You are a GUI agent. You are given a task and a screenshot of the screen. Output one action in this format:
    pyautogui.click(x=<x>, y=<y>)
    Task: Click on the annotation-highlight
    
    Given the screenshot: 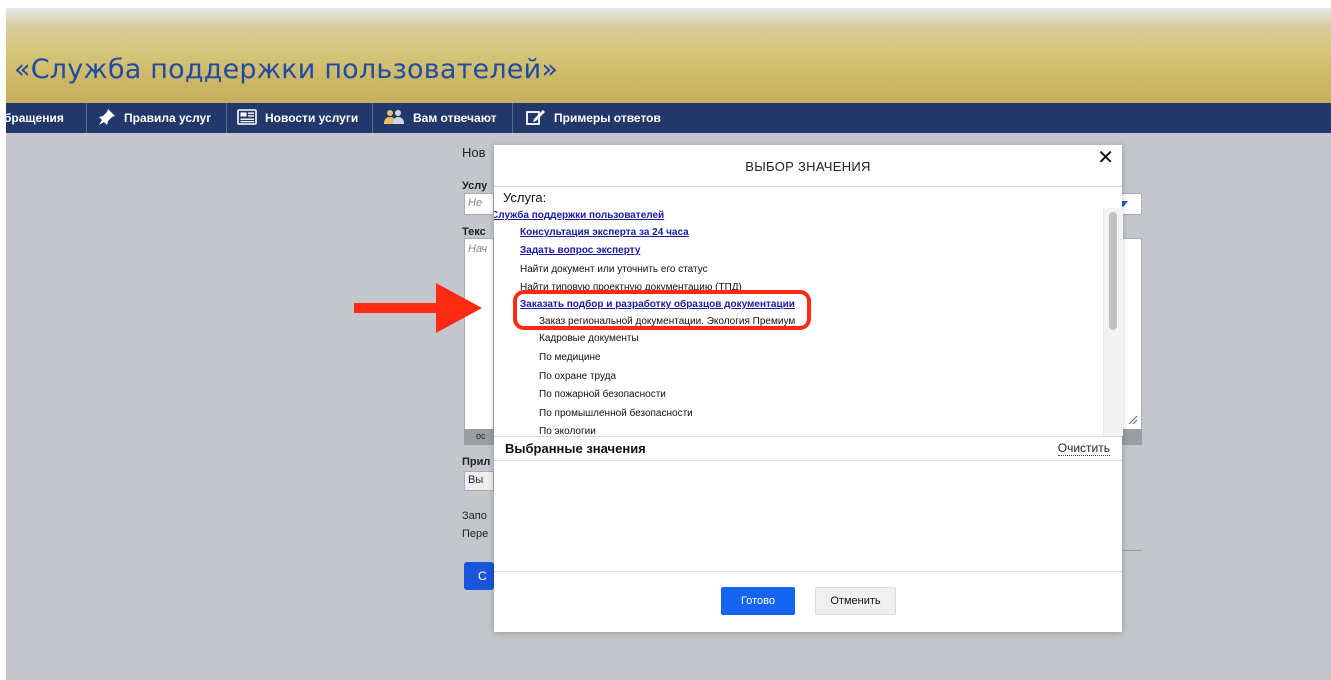 What is the action you would take?
    pyautogui.click(x=662, y=310)
    